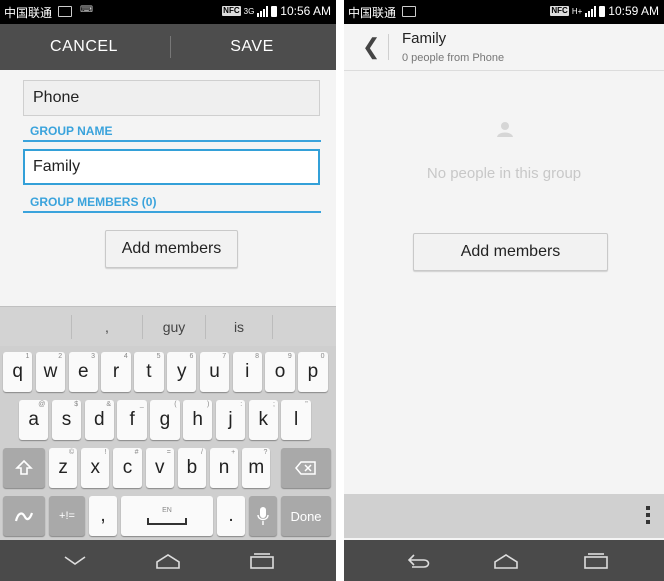 Image resolution: width=664 pixels, height=581 pixels. I want to click on cancel-button: CANCEL, so click(84, 47).